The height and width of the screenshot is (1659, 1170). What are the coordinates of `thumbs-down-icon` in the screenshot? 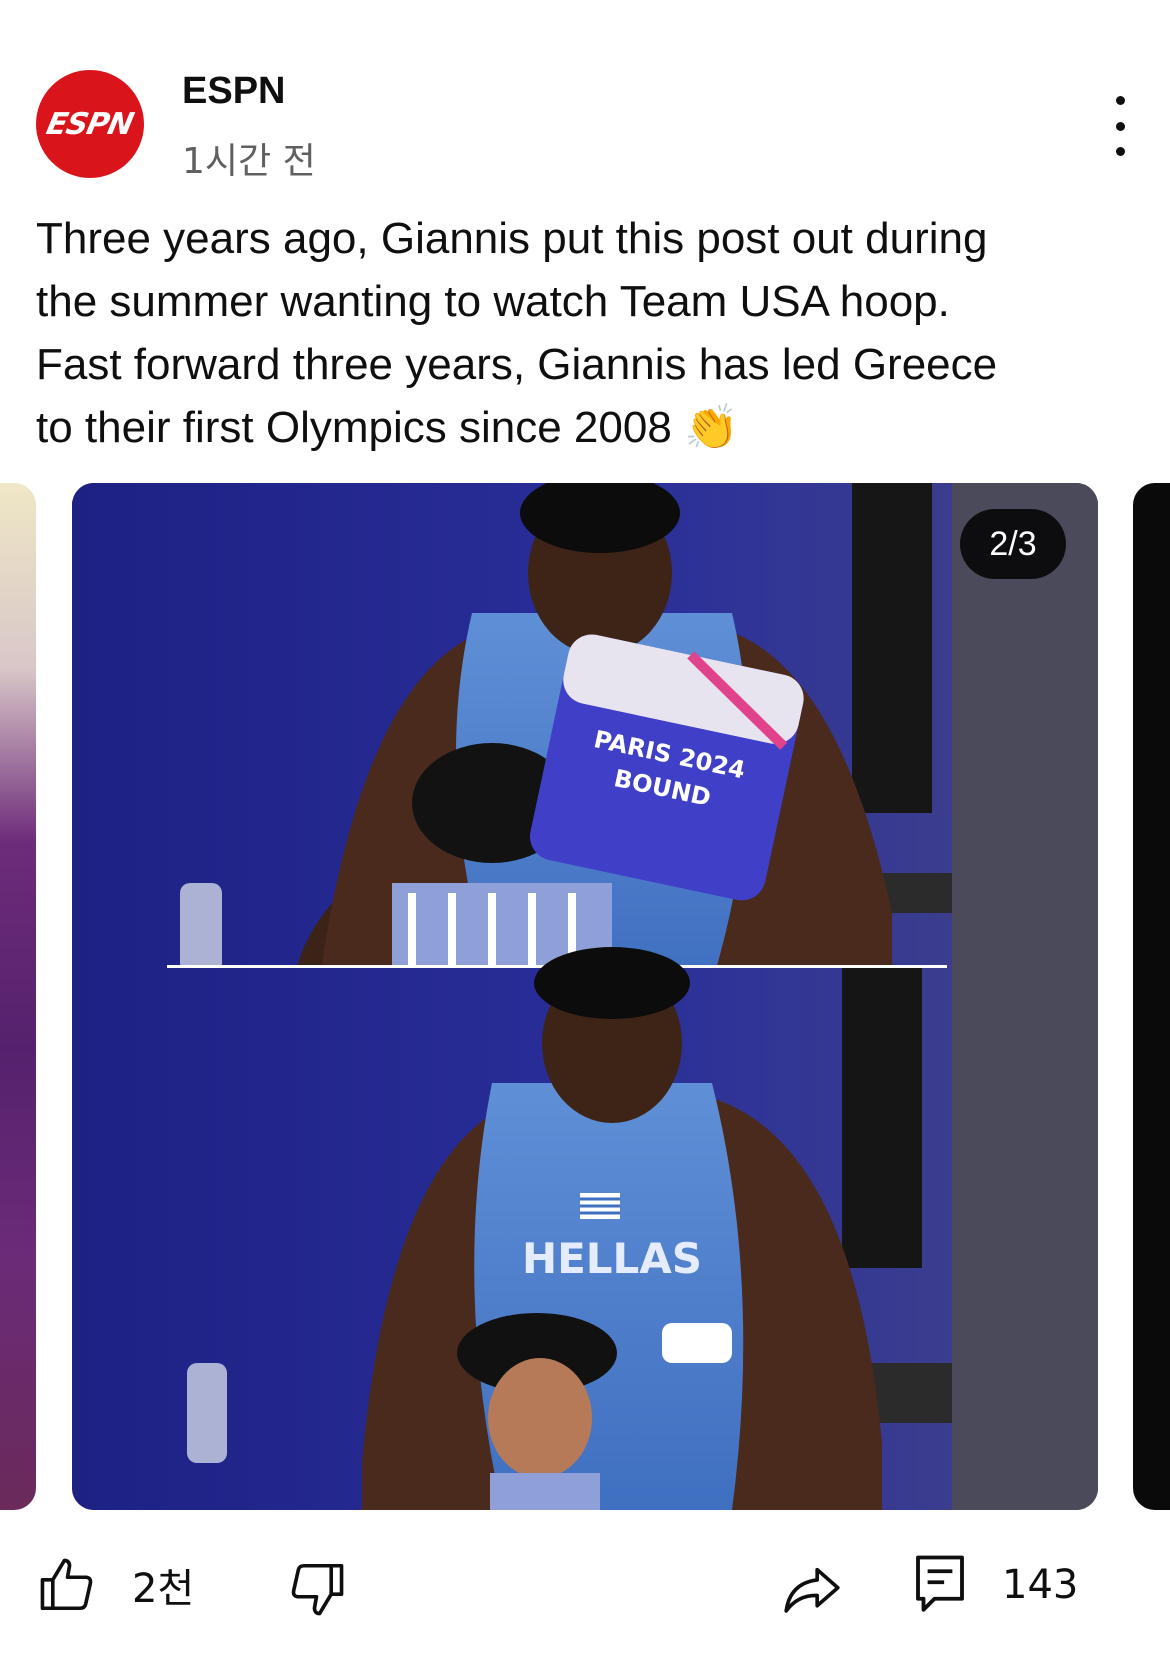 It's located at (317, 1589).